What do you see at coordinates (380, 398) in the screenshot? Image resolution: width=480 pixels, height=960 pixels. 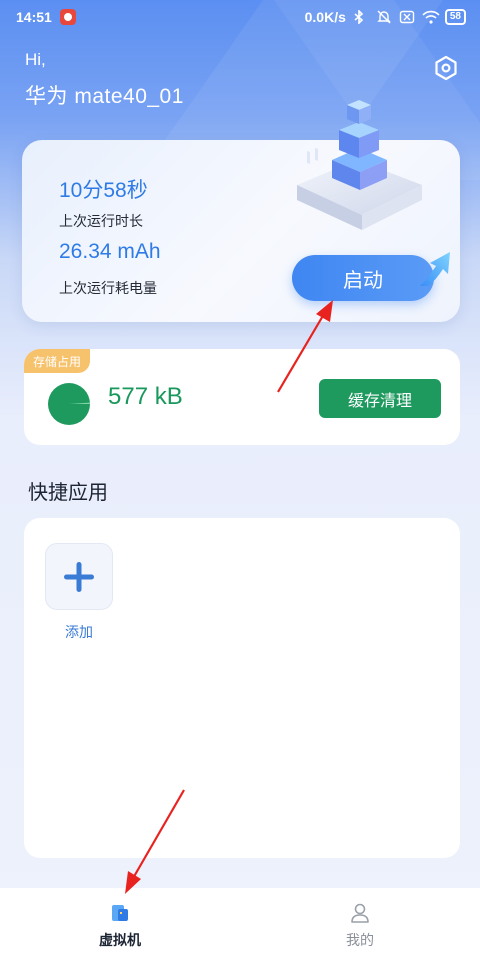 I see `cache-clean-button: 缓存清理` at bounding box center [380, 398].